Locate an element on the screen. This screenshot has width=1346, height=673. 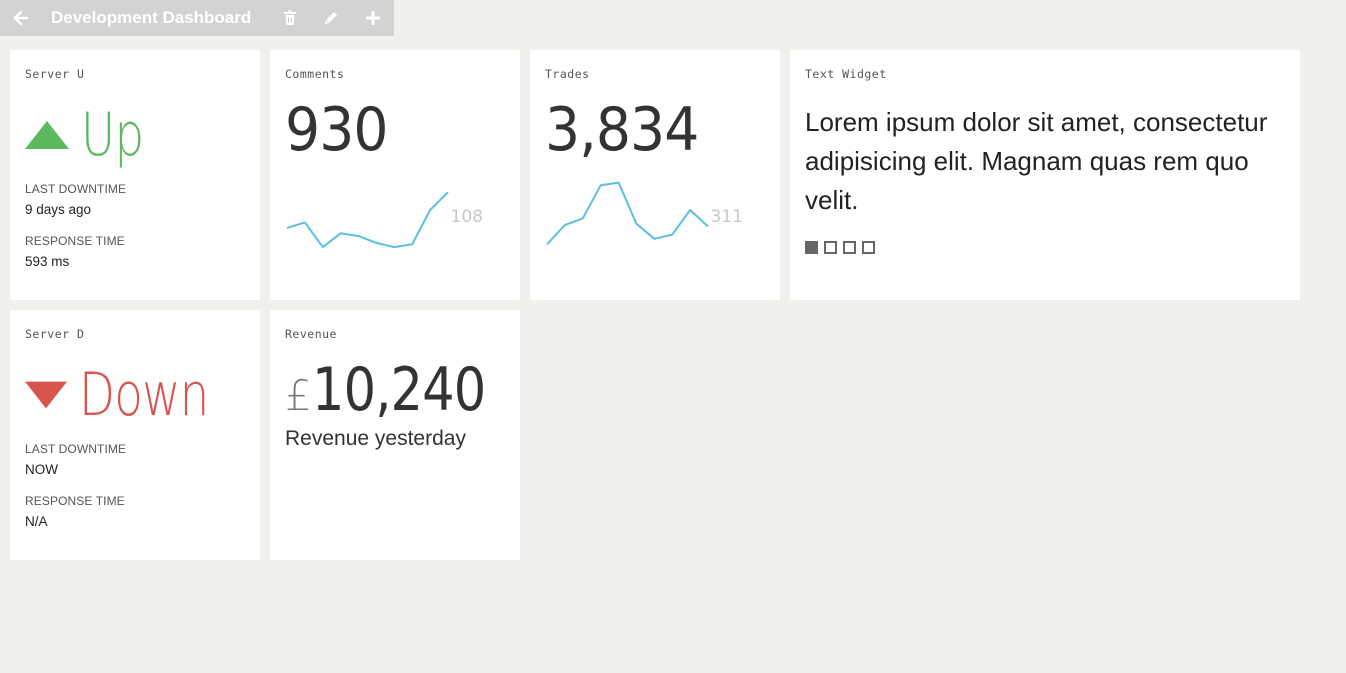
pencil-icon is located at coordinates (331, 18).